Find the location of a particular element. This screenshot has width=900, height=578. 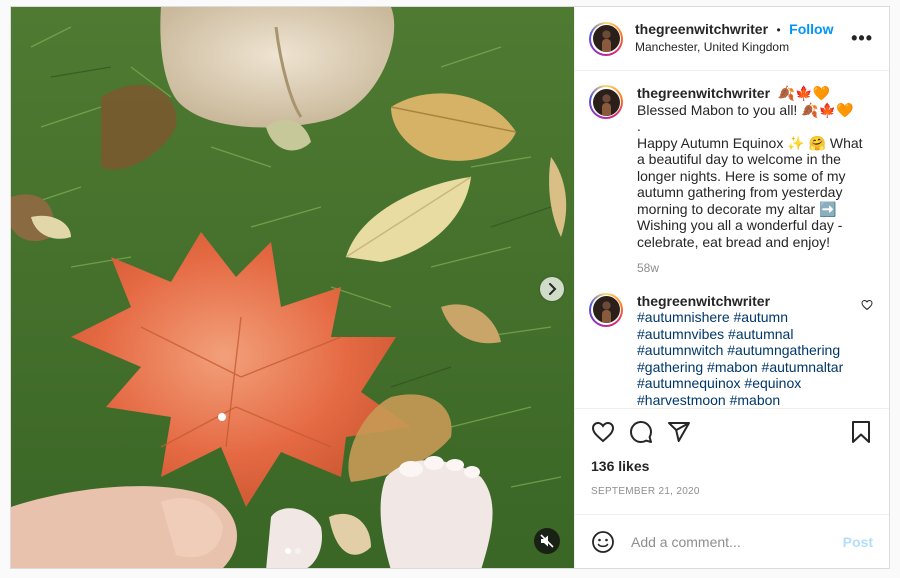

next-slide-button is located at coordinates (552, 289).